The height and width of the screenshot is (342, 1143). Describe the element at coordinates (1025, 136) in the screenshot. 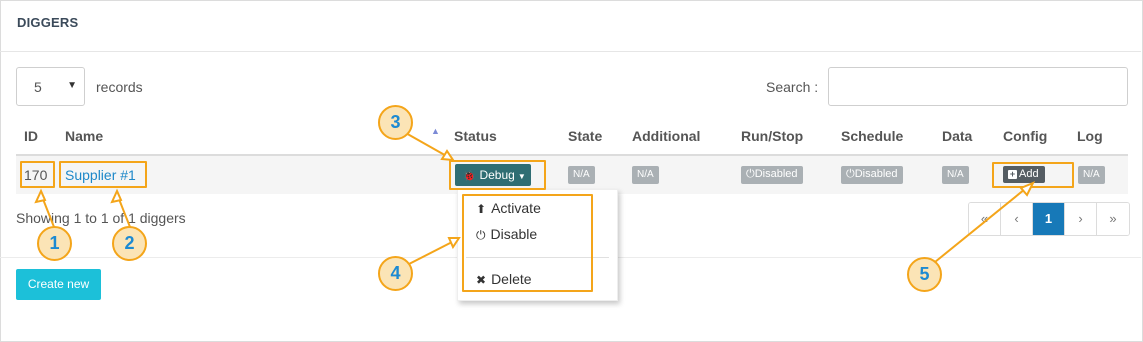

I see `column-header-config: Config` at that location.